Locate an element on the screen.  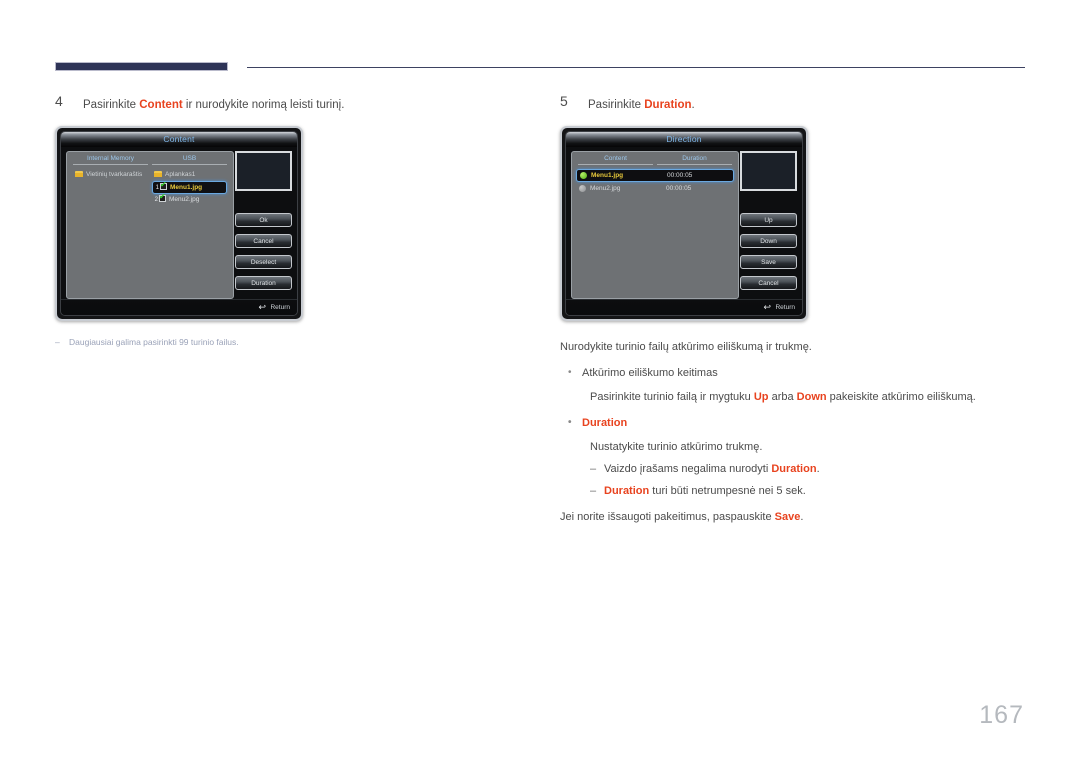
sub-text-a: Pasirinkite turinio failą ir mygtuku is located at coordinates (672, 397).